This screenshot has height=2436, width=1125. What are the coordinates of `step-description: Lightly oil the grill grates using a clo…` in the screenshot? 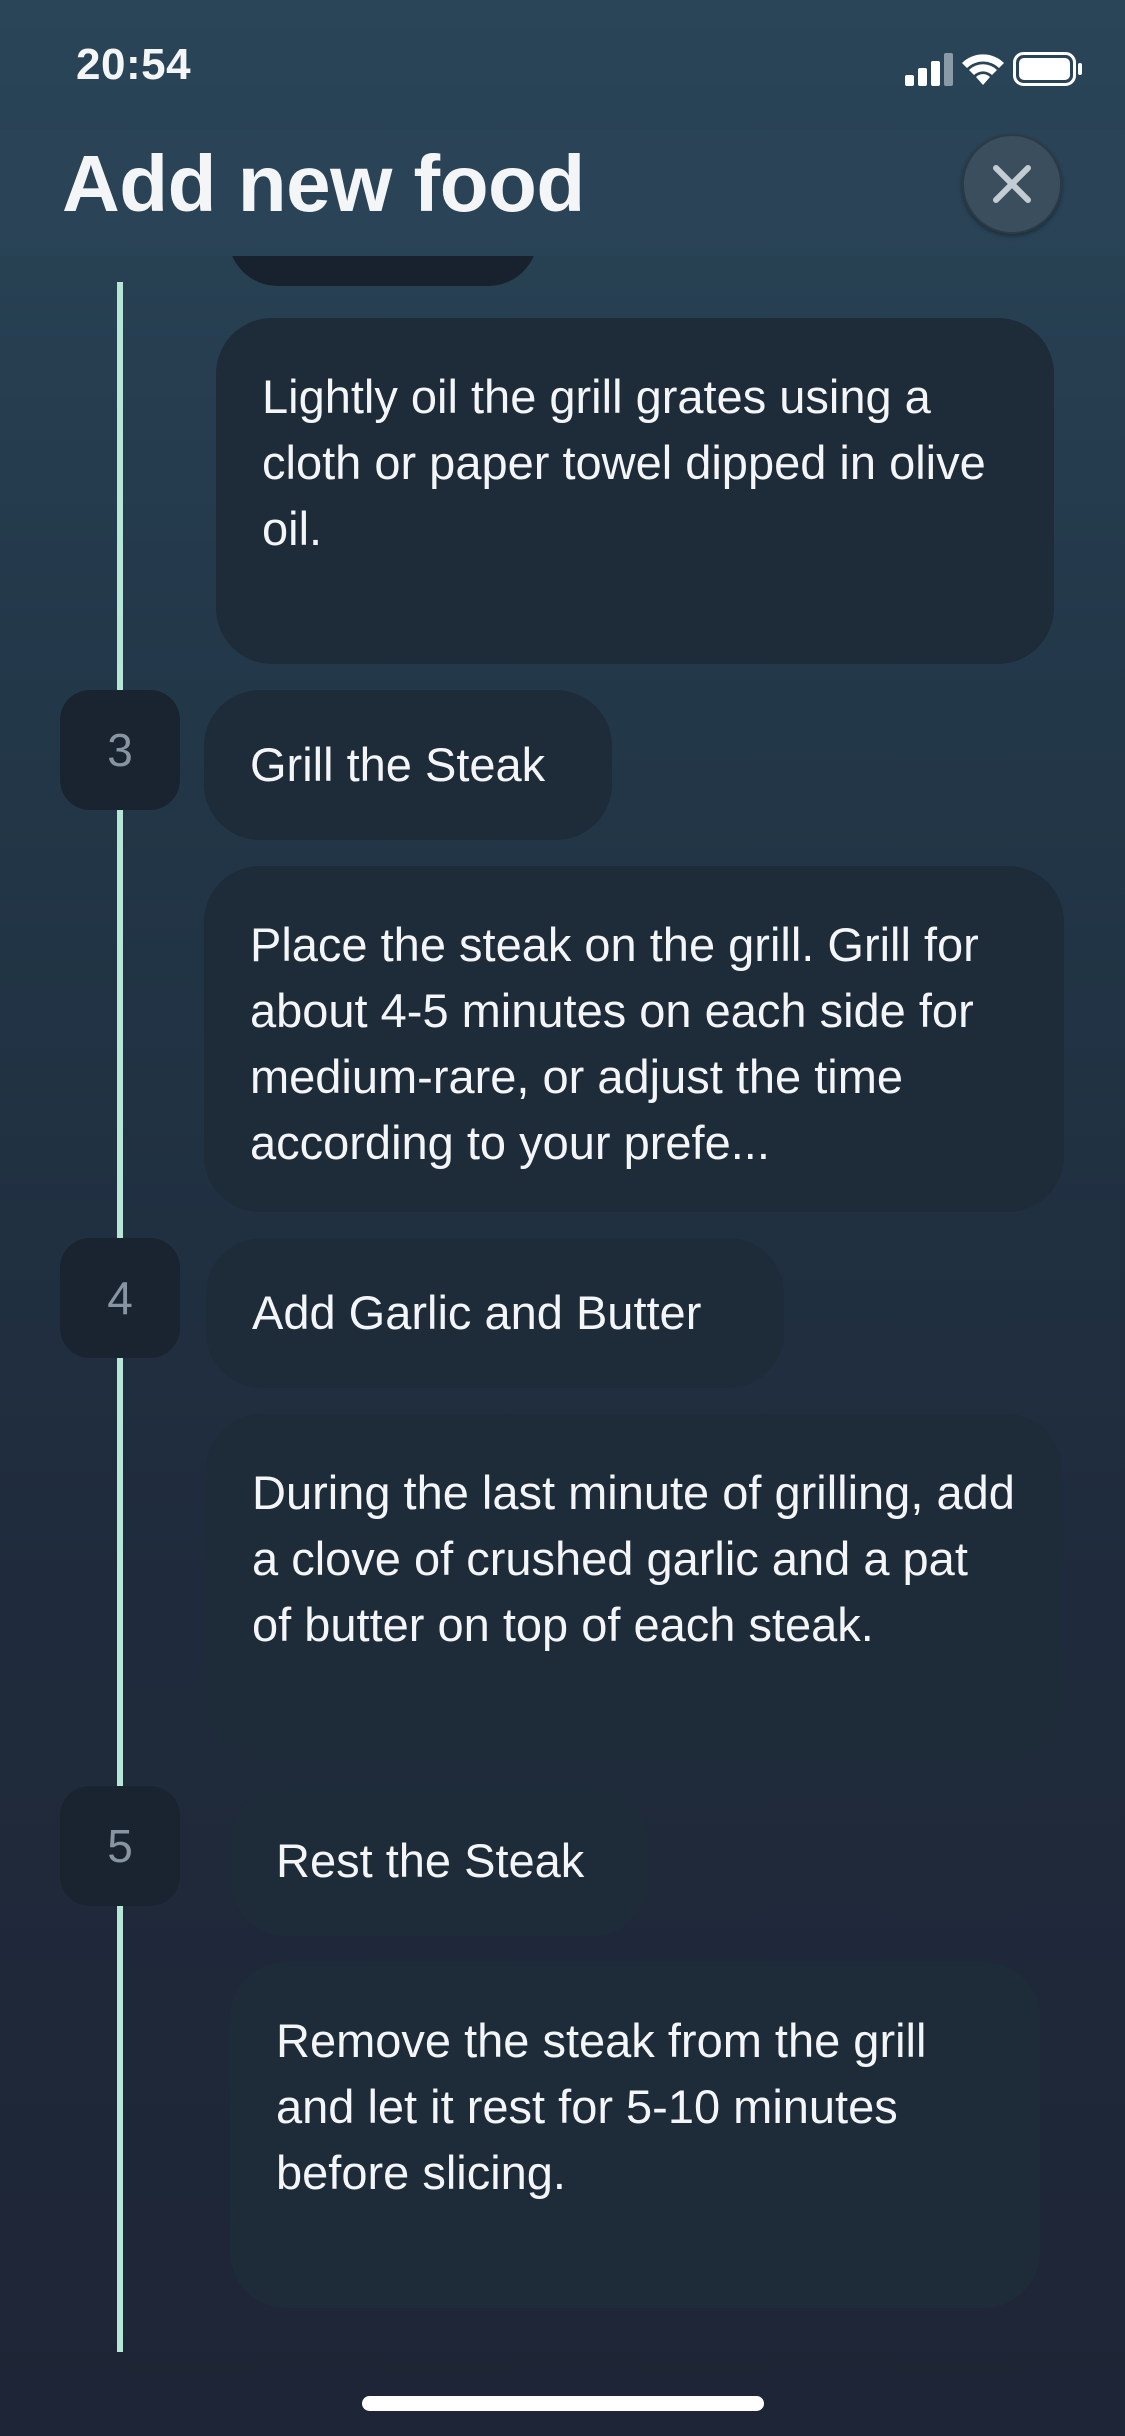 It's located at (635, 491).